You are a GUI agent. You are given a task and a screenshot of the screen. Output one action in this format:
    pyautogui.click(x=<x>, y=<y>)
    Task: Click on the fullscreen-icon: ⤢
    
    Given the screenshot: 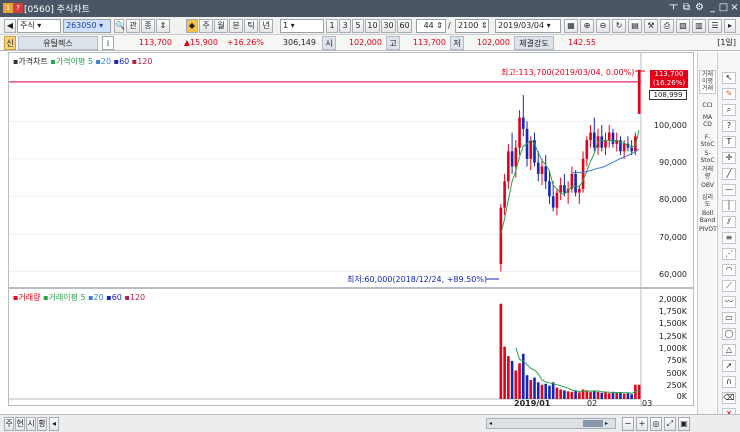 What is the action you would take?
    pyautogui.click(x=670, y=424)
    